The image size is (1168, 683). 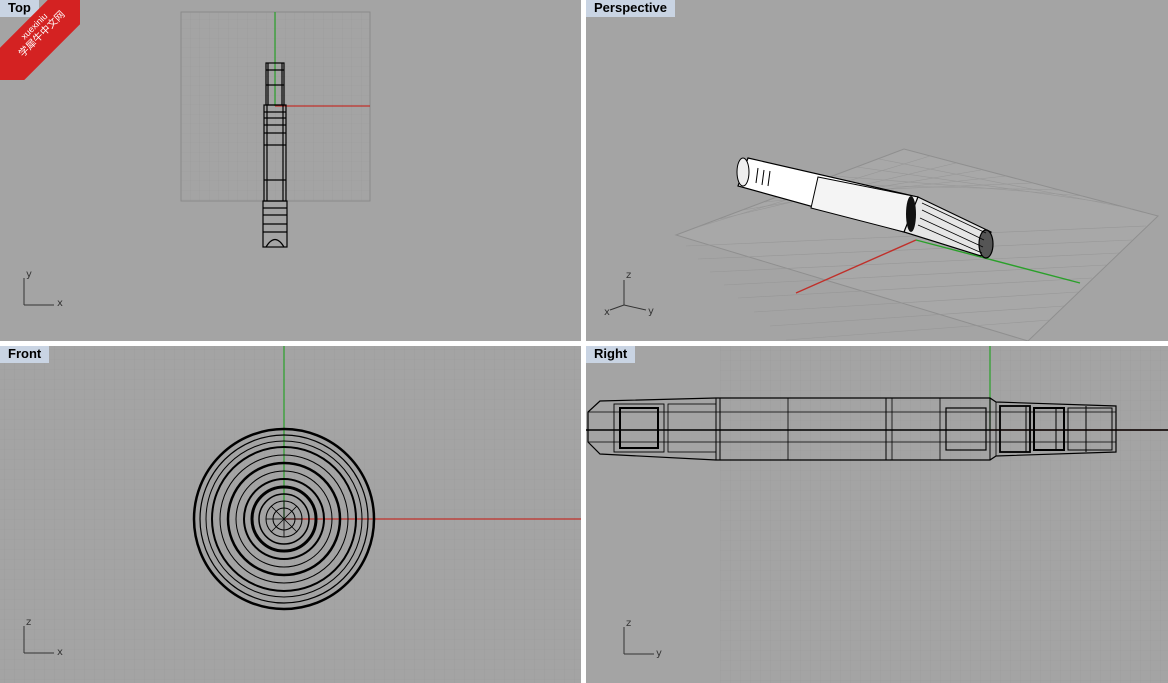 What do you see at coordinates (628, 275) in the screenshot?
I see `perspective-axis-z-label: z` at bounding box center [628, 275].